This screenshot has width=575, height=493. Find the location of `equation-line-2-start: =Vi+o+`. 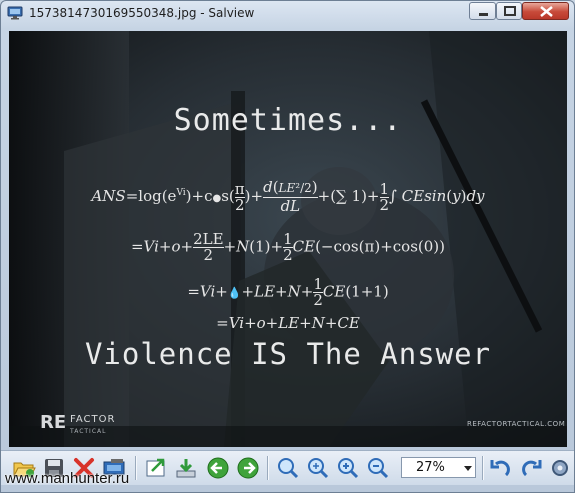

equation-line-2-start: =Vi+o+ is located at coordinates (162, 246).